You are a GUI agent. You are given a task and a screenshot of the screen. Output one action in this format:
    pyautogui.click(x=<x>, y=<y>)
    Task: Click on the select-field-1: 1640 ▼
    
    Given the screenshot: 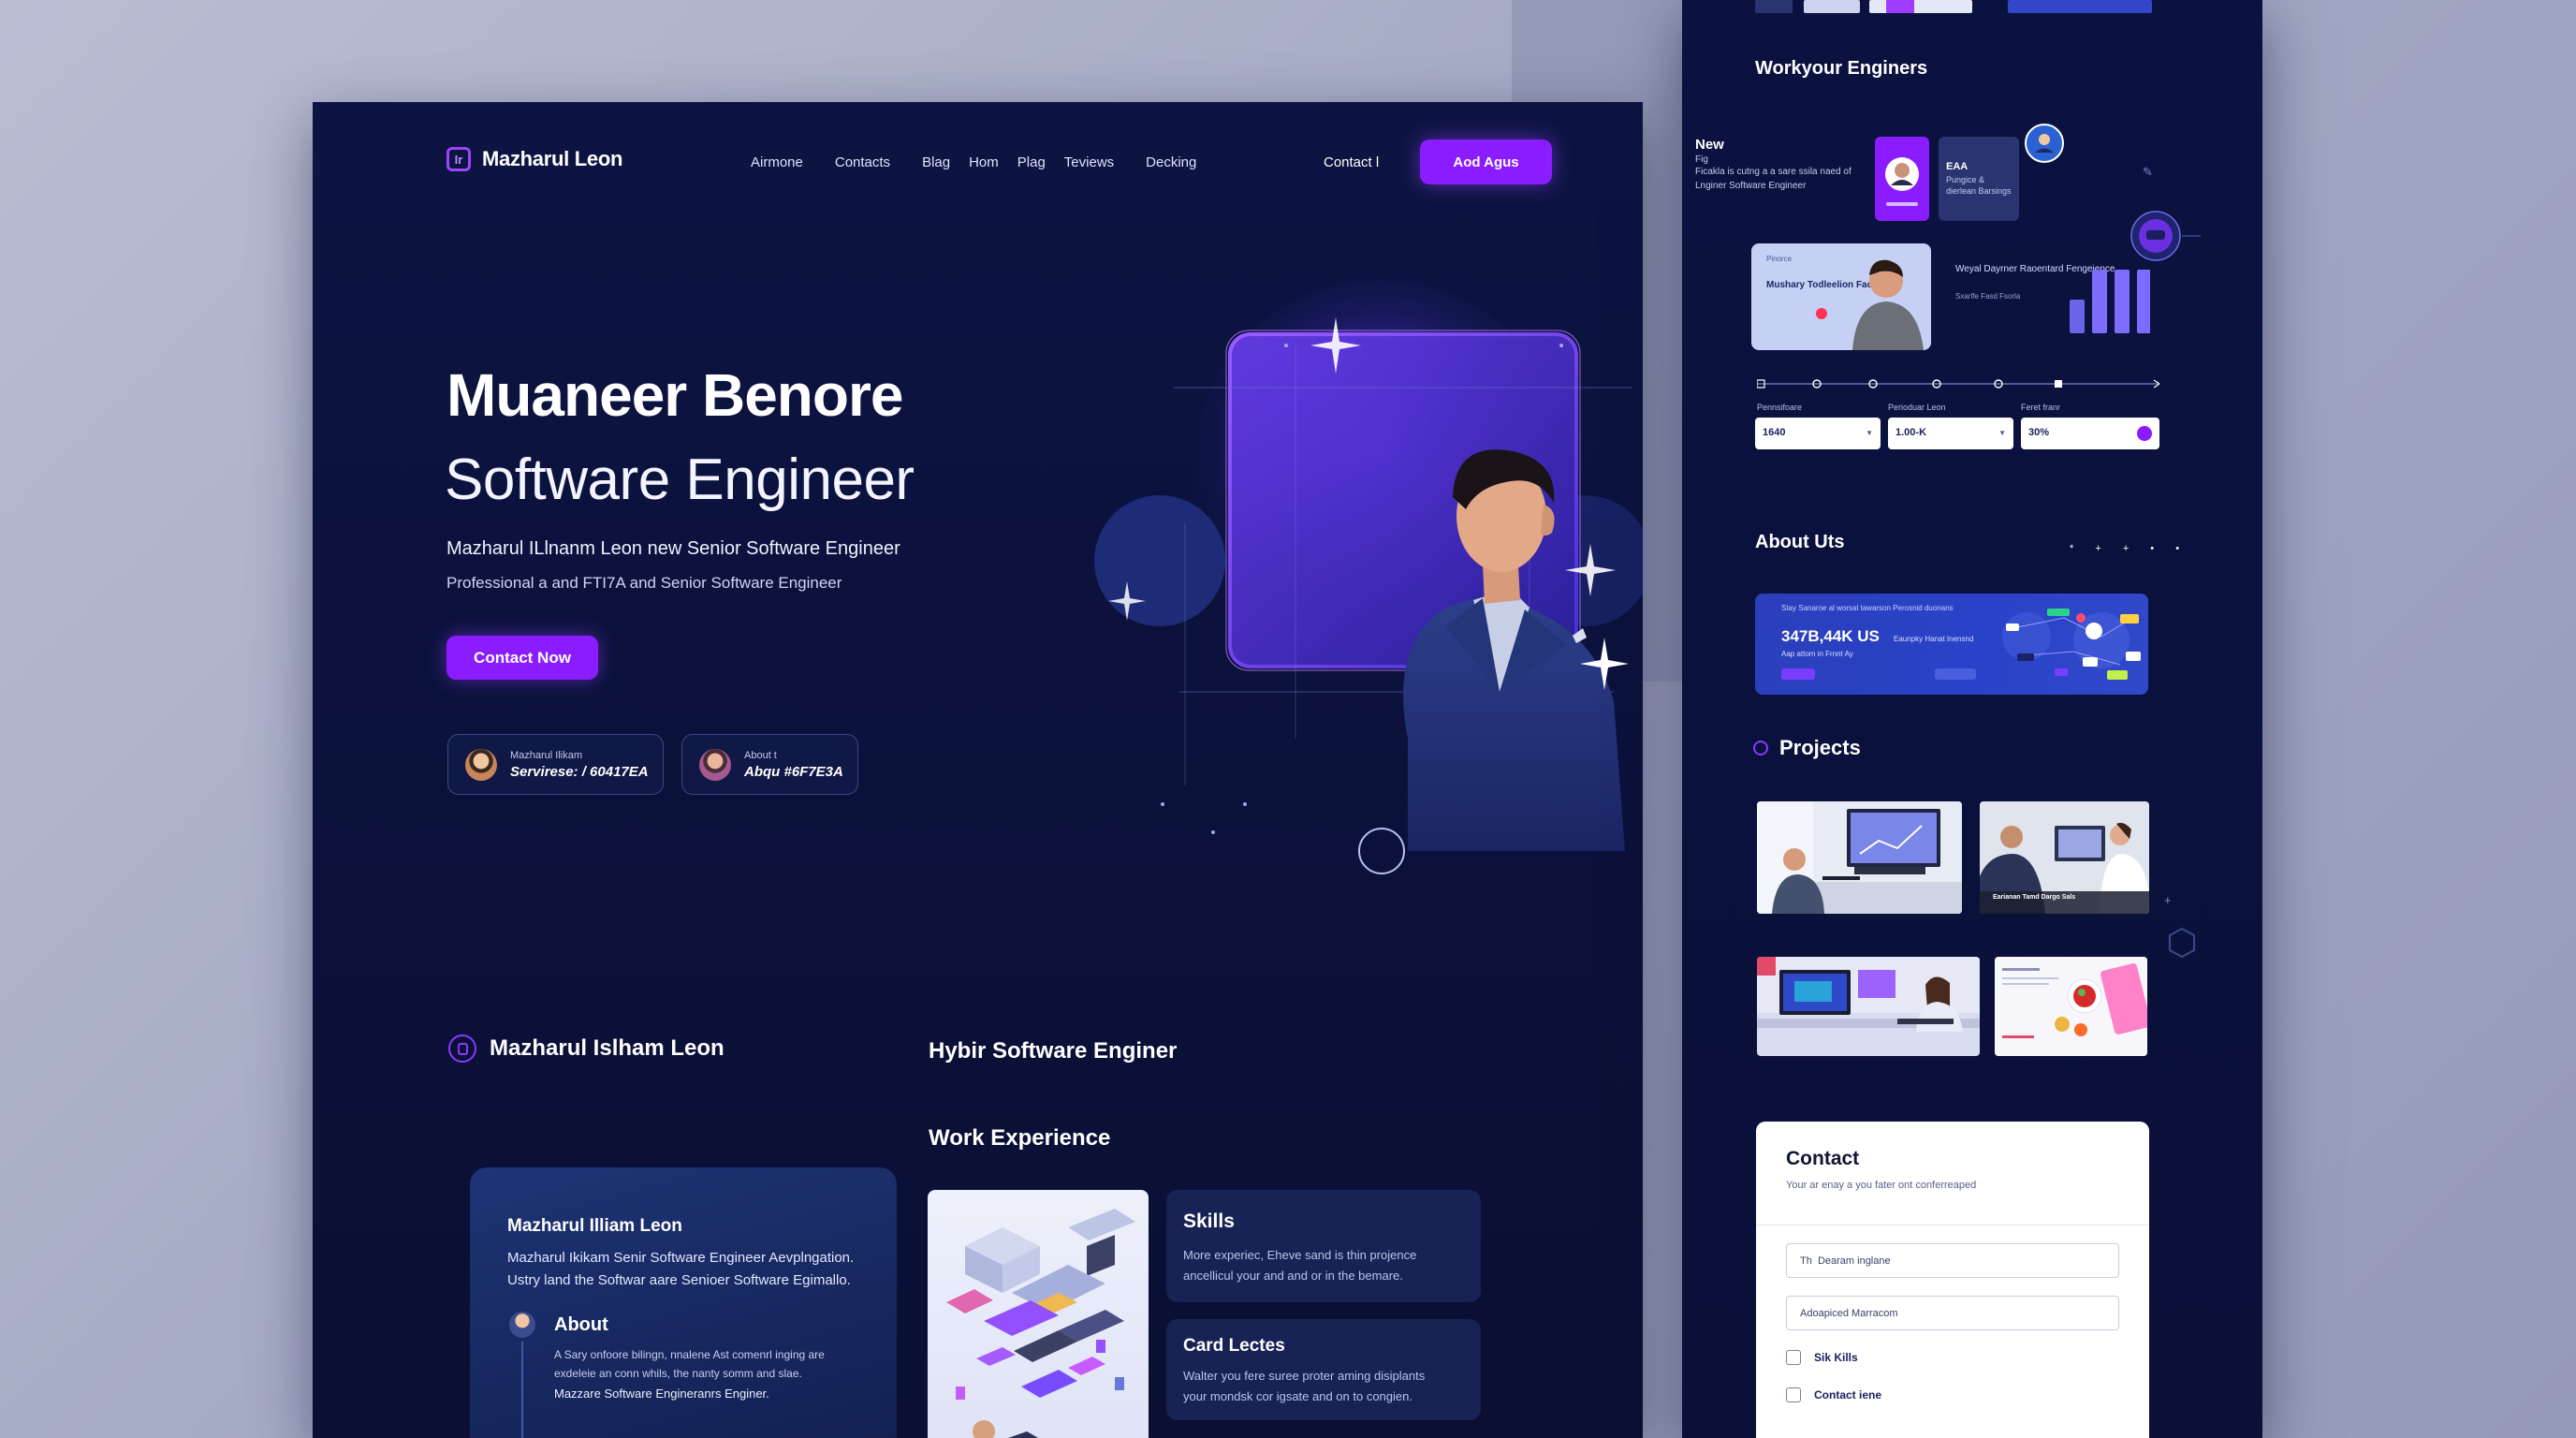 What is the action you would take?
    pyautogui.click(x=1818, y=433)
    